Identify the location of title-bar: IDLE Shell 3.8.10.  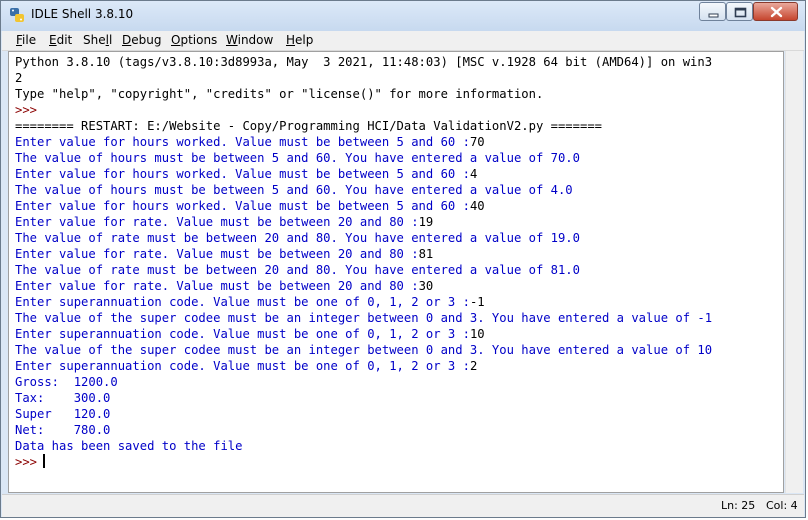
(403, 16).